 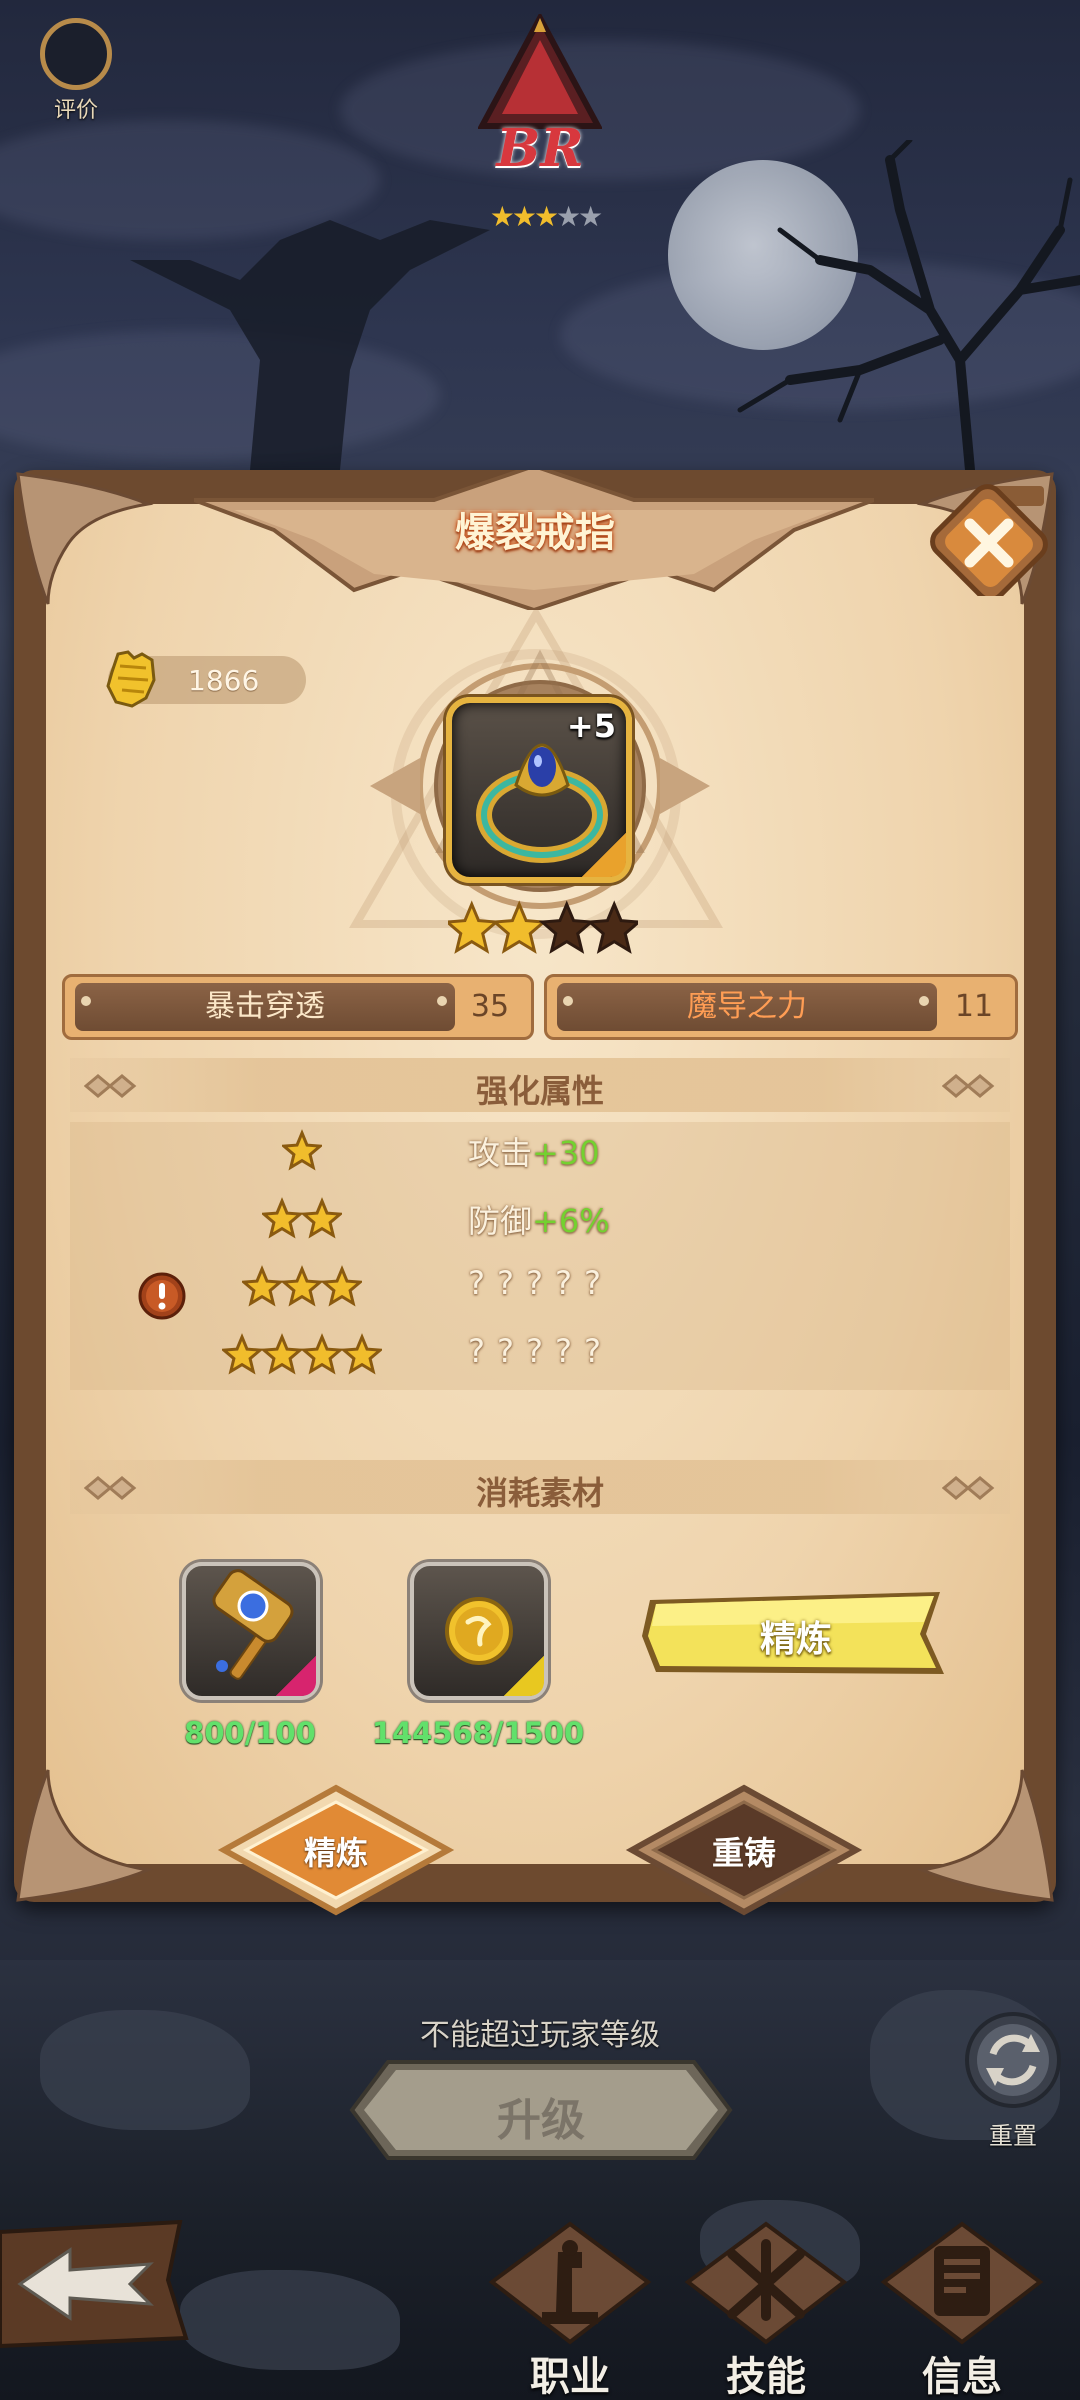 I want to click on attr-row-1star: 攻击+30, so click(x=540, y=1152).